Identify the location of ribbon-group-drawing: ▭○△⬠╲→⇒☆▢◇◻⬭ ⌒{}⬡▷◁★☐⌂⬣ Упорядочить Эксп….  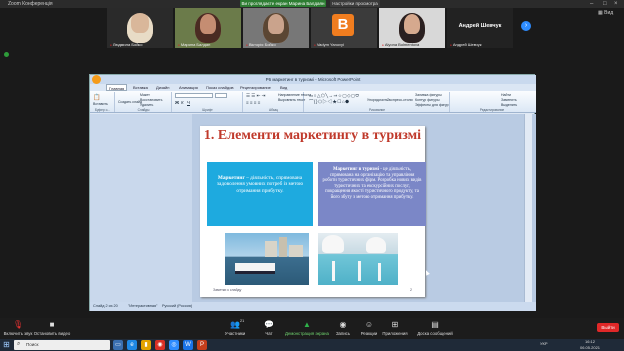
(377, 102).